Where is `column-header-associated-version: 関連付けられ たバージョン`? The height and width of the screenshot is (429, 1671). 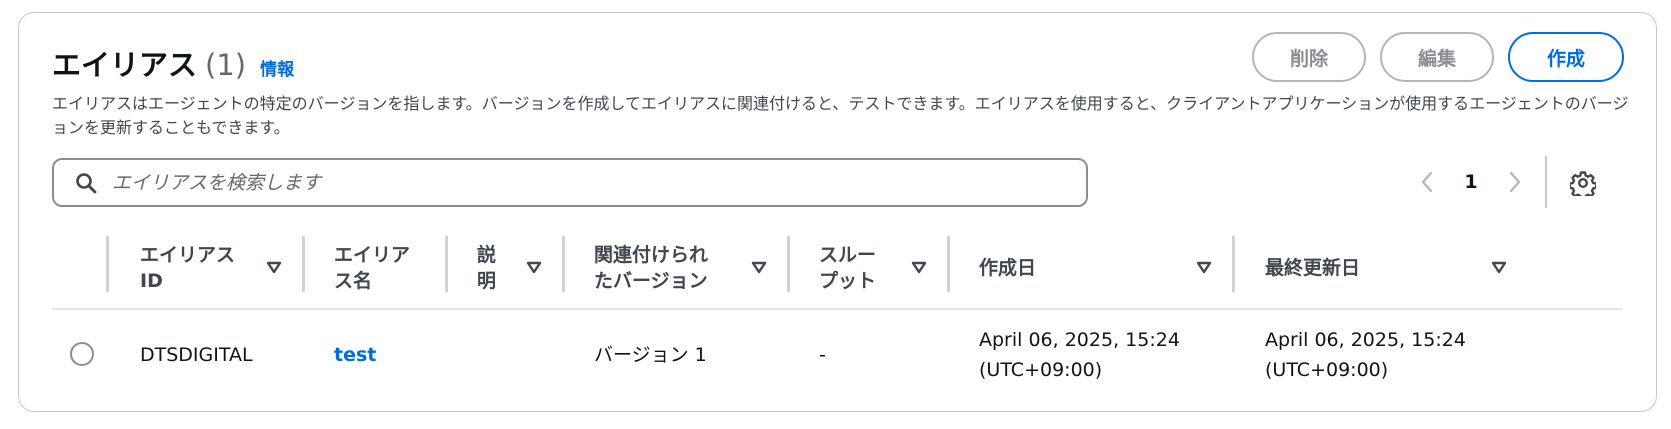 column-header-associated-version: 関連付けられ たバージョン is located at coordinates (674, 268).